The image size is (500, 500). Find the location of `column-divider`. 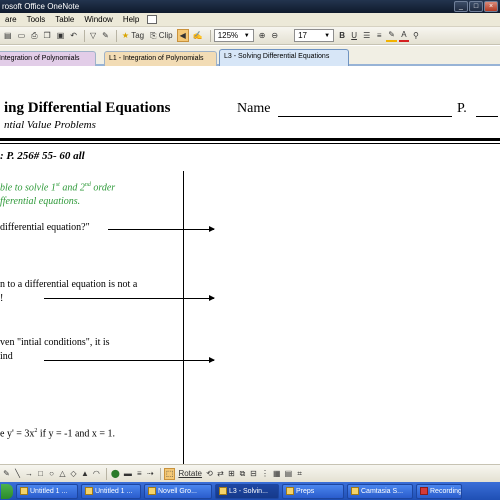

column-divider is located at coordinates (183, 317).